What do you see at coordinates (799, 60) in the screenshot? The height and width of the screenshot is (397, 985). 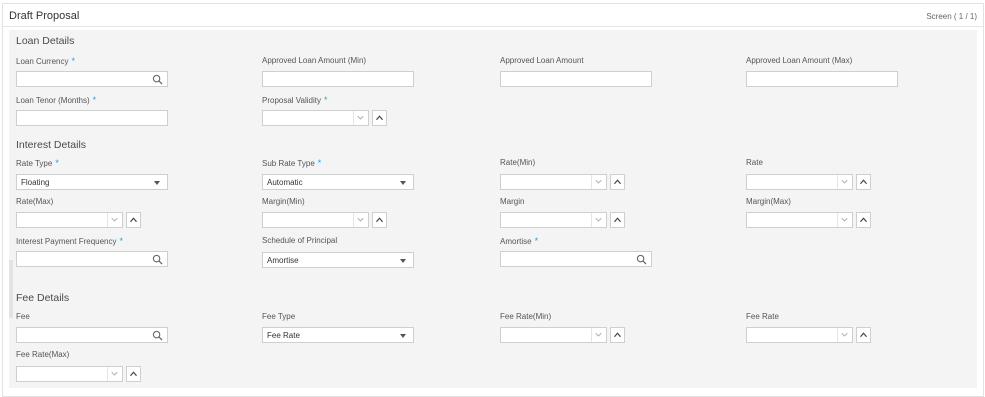 I see `approved-amount-max-label: Approved Loan Amount (Max)` at bounding box center [799, 60].